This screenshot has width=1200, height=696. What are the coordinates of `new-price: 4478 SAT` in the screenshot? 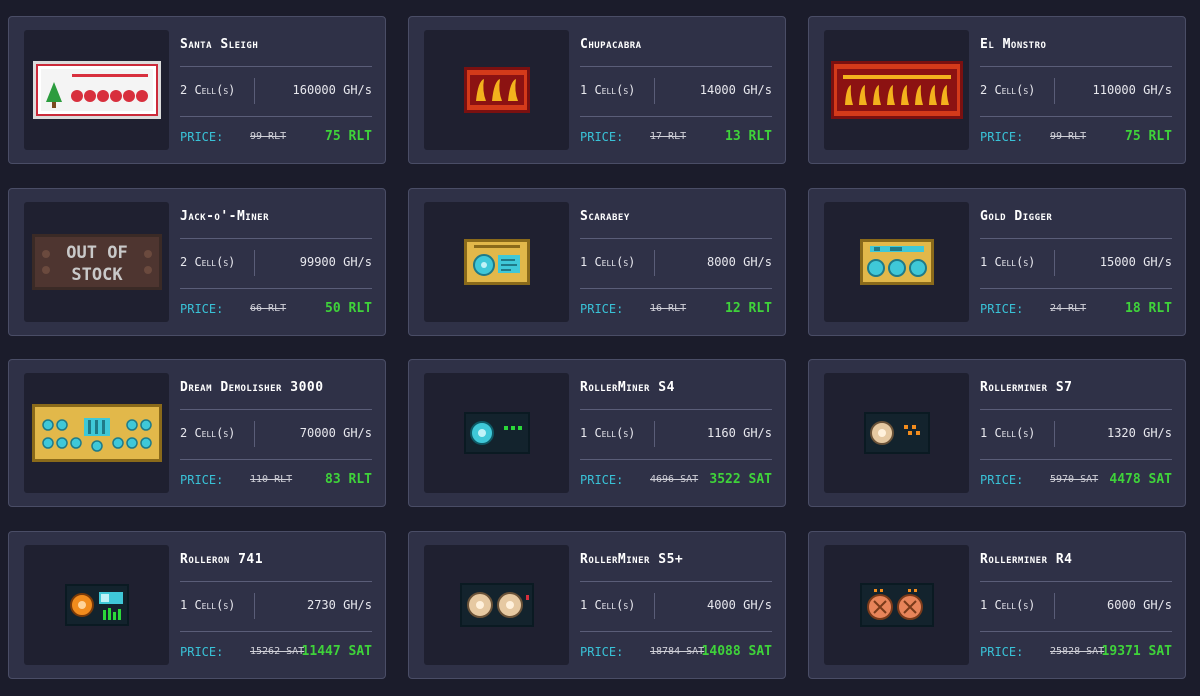 It's located at (1140, 479).